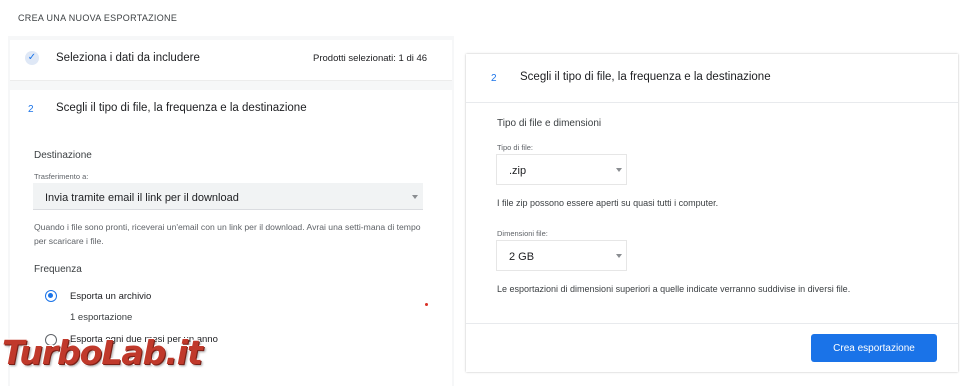 The height and width of the screenshot is (386, 960). I want to click on check-icon: ✓, so click(32, 58).